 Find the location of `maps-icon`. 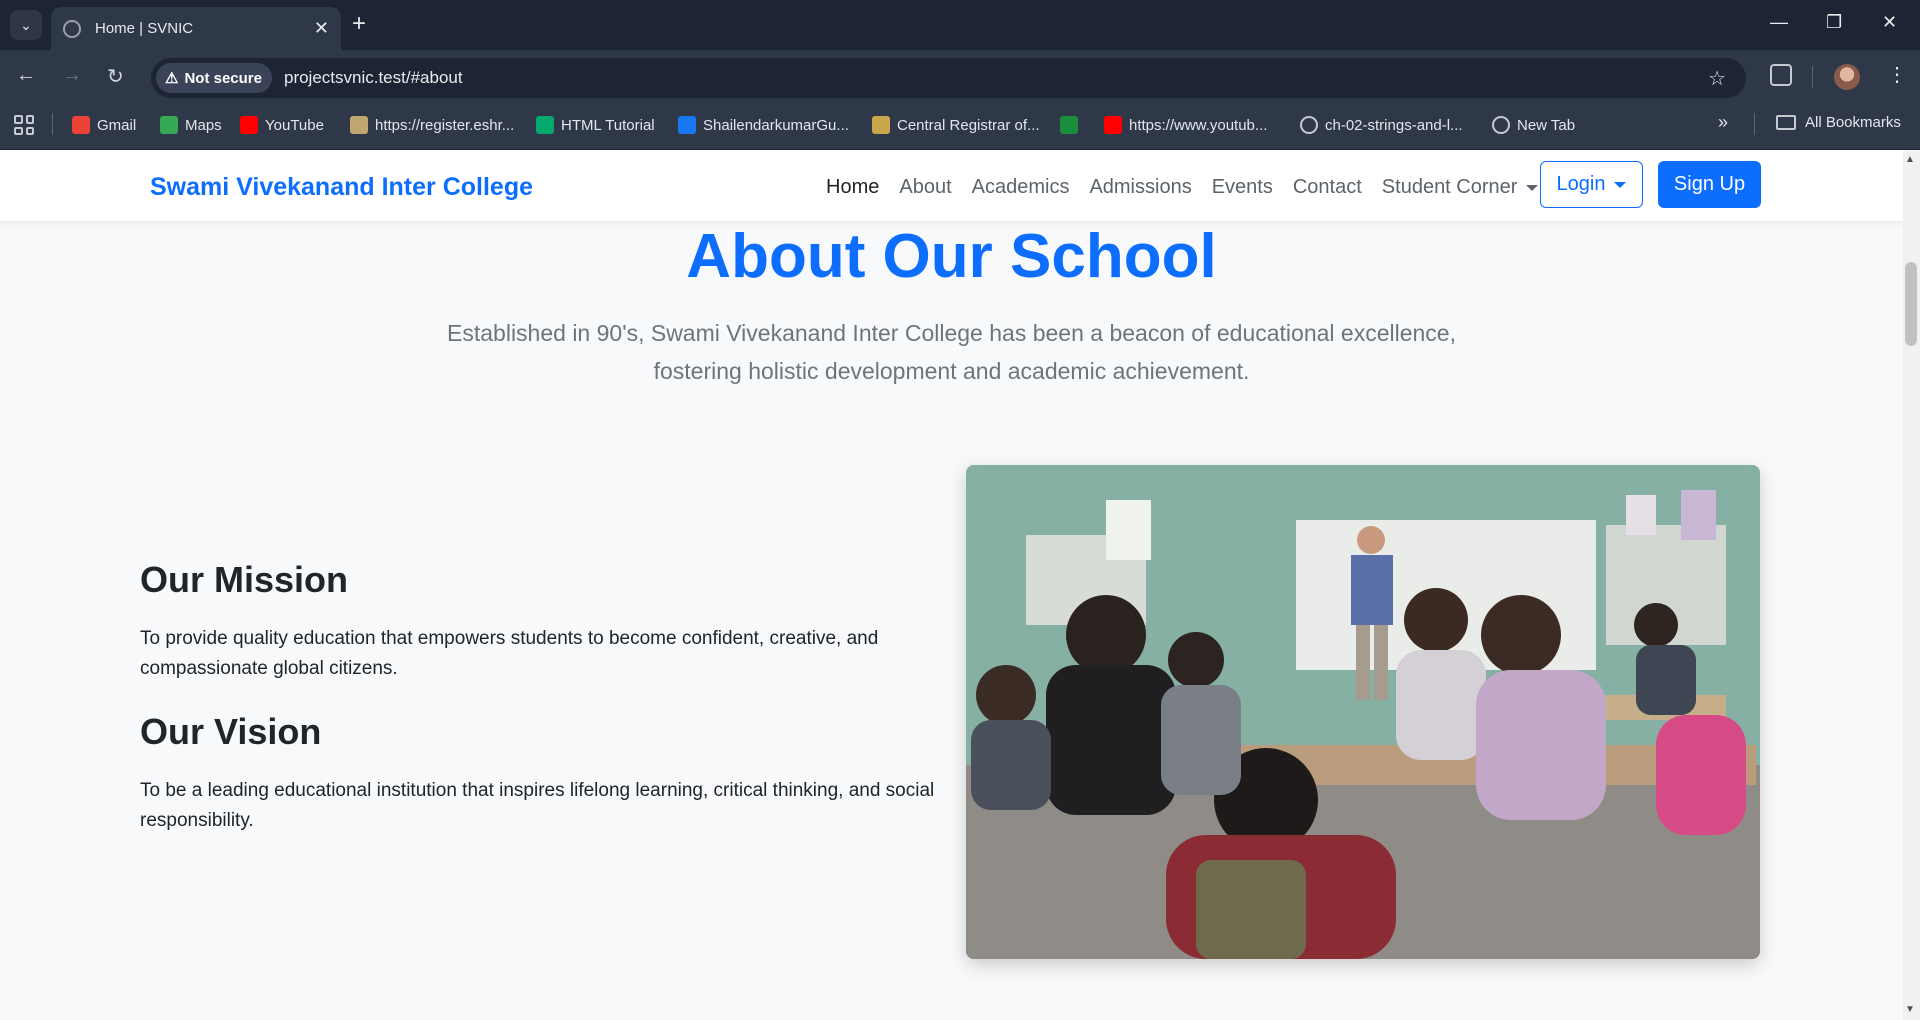

maps-icon is located at coordinates (169, 125).